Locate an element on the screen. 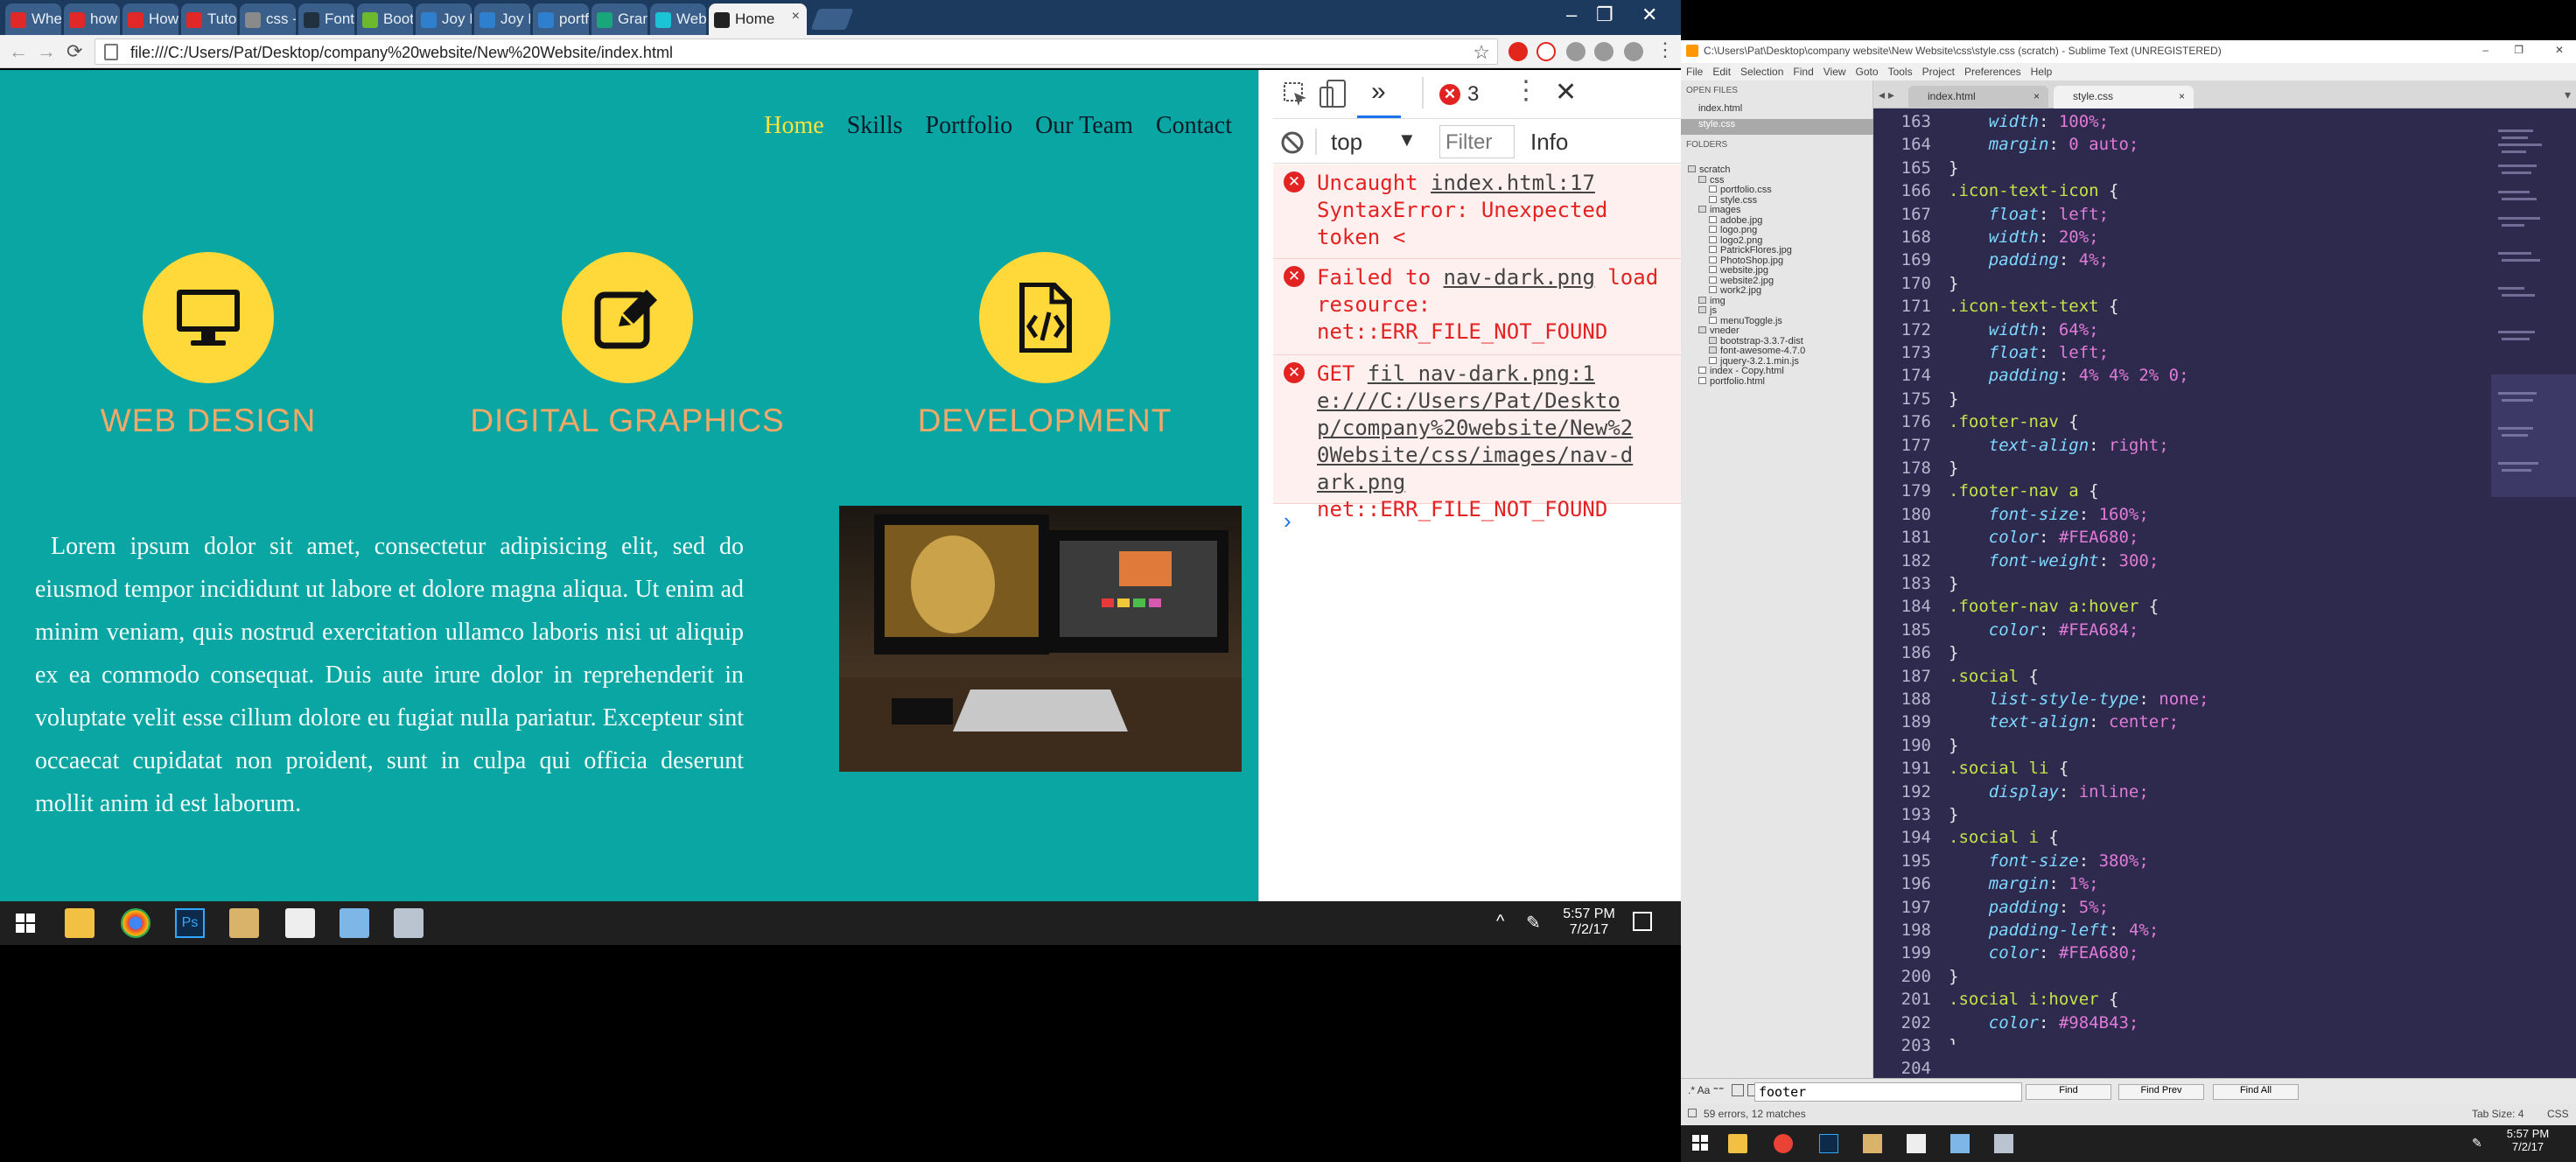 The width and height of the screenshot is (2576, 1162). tab-index-html: index.html × is located at coordinates (1978, 97).